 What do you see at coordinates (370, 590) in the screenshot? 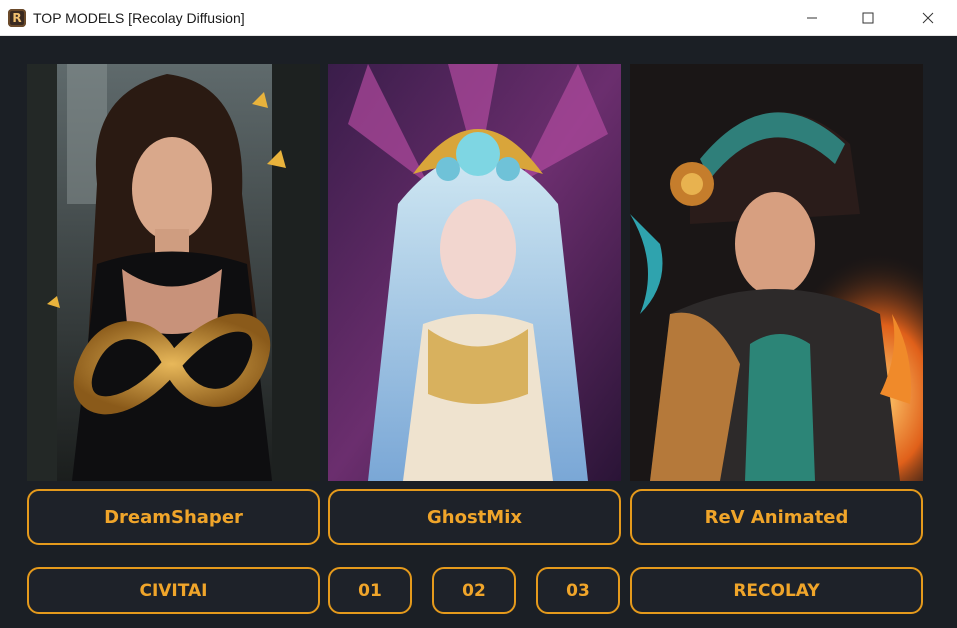
I see `page-01-button: 01` at bounding box center [370, 590].